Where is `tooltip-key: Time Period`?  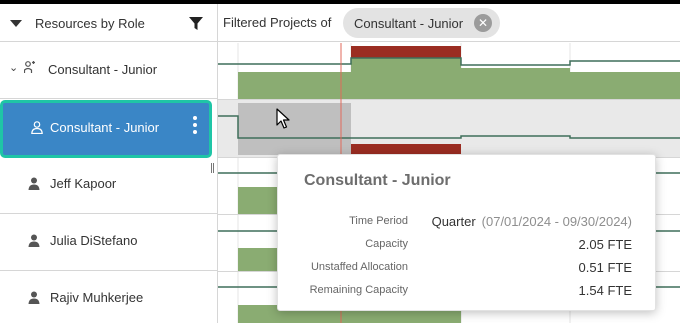
tooltip-key: Time Period is located at coordinates (378, 221).